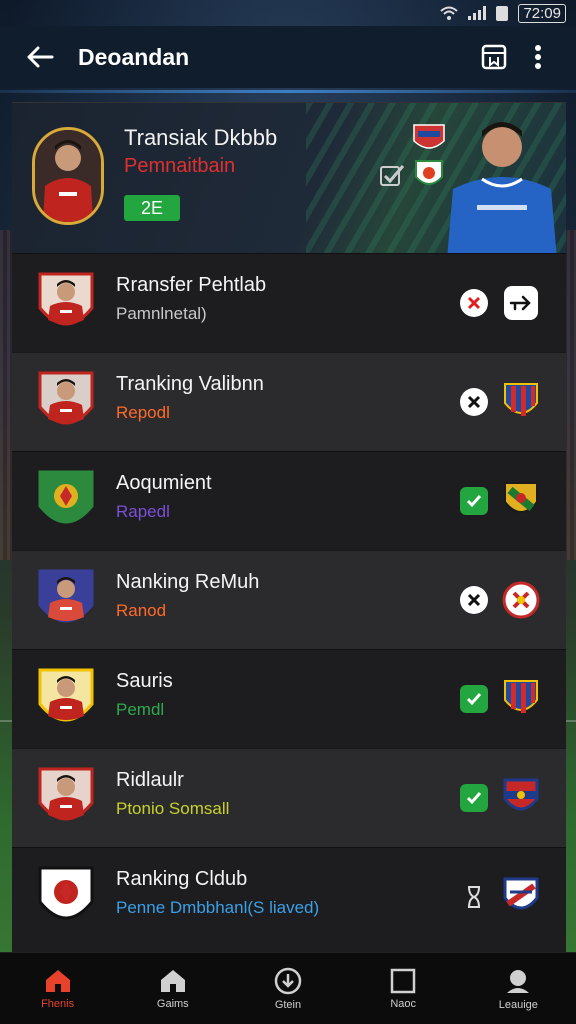  I want to click on transfer-arrow-button, so click(521, 303).